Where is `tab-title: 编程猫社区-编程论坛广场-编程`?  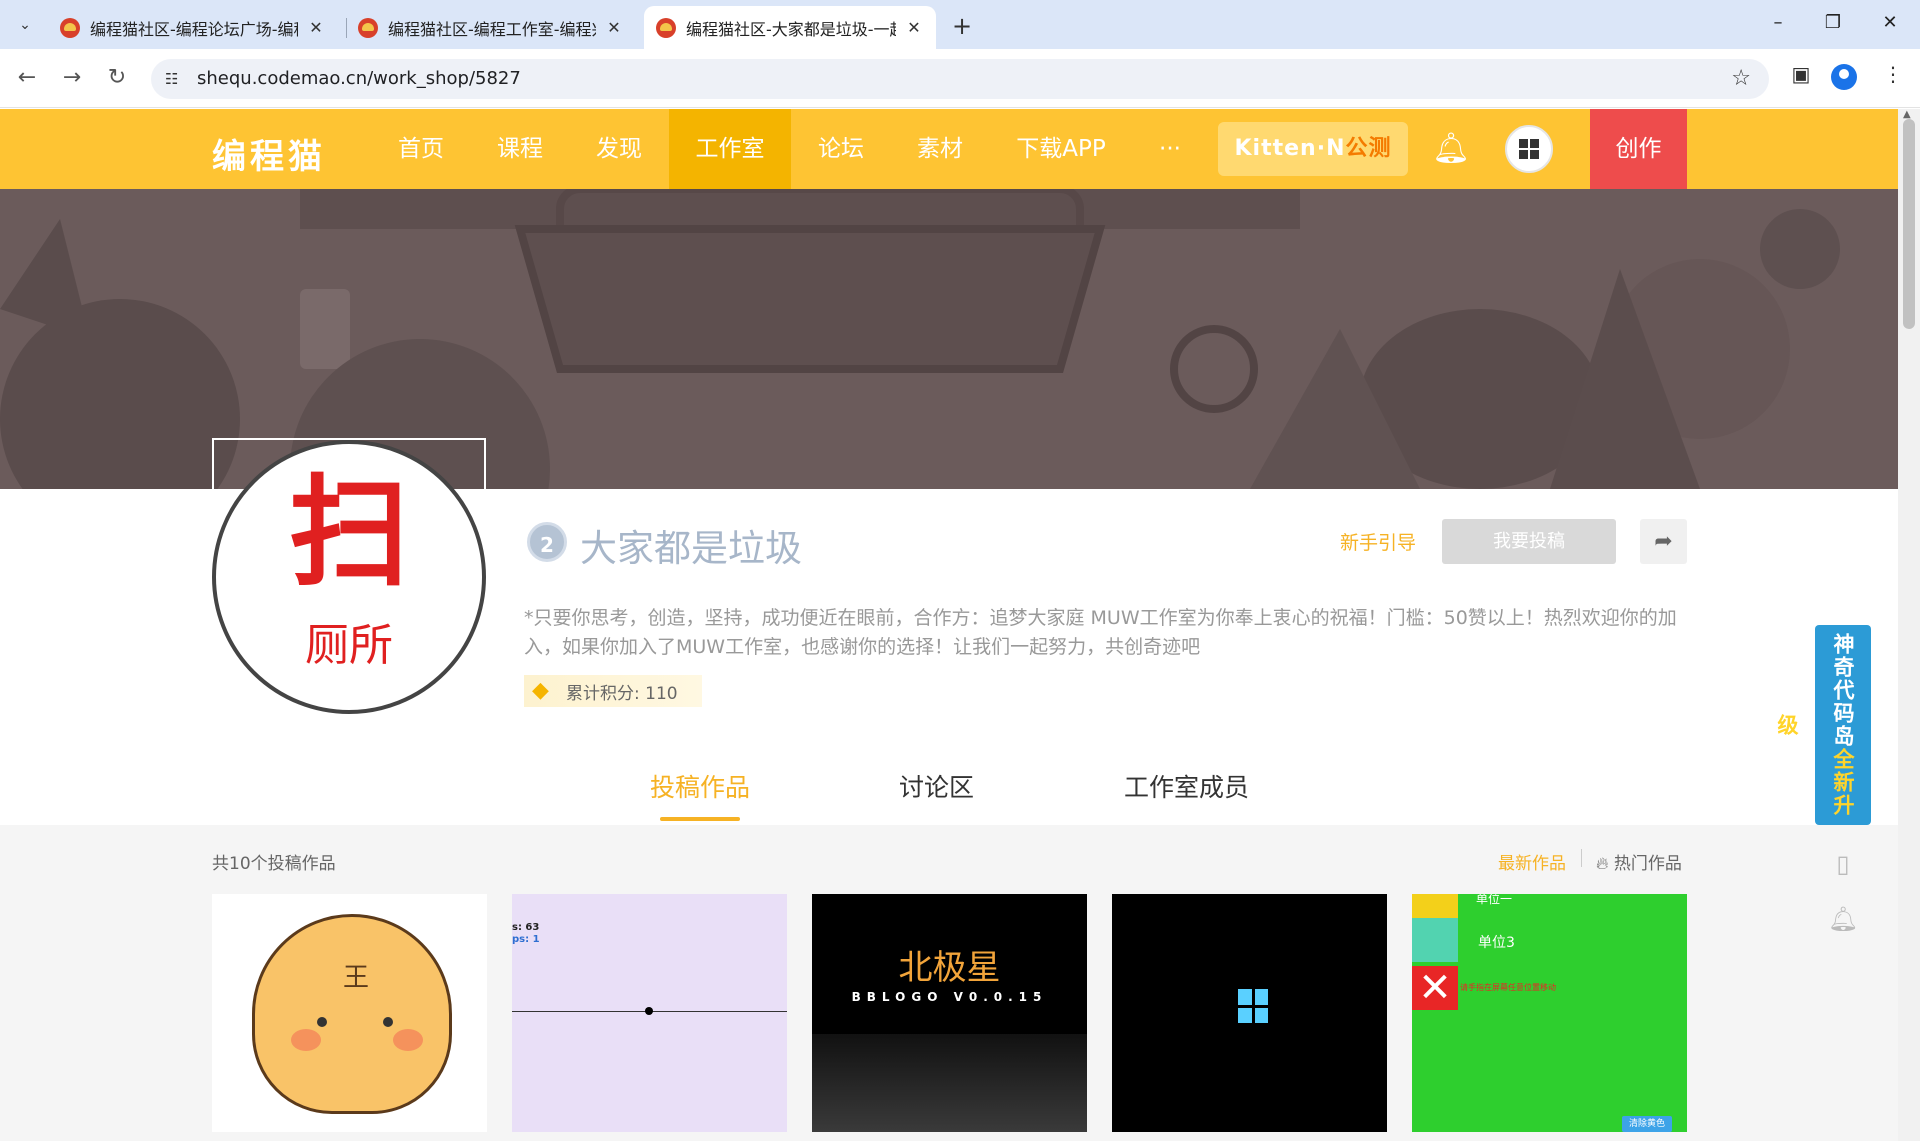 tab-title: 编程猫社区-编程论坛广场-编程 is located at coordinates (194, 29).